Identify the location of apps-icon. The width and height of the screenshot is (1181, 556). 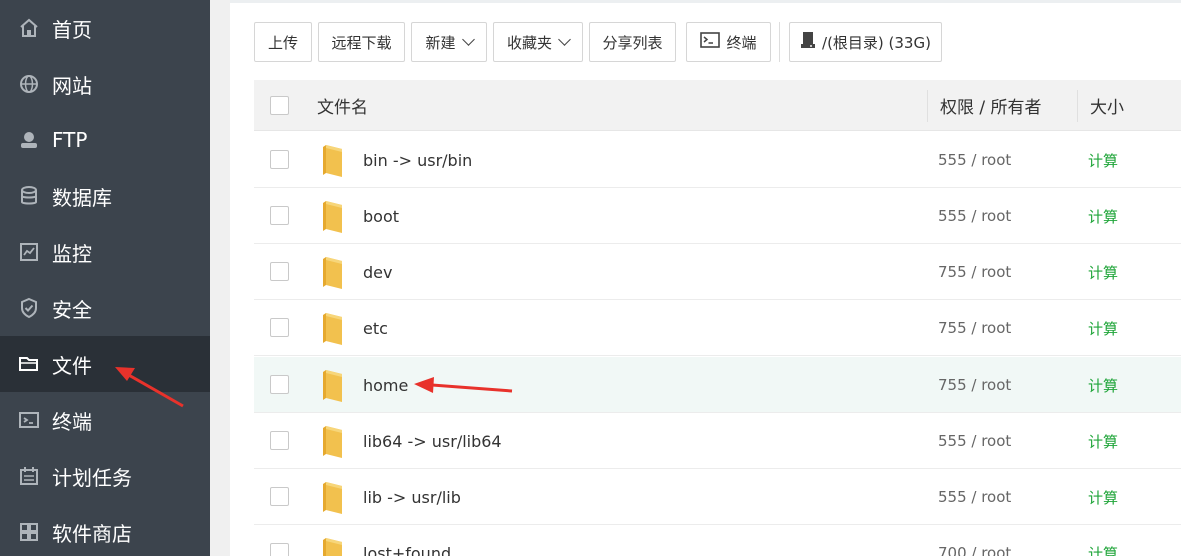
(29, 532).